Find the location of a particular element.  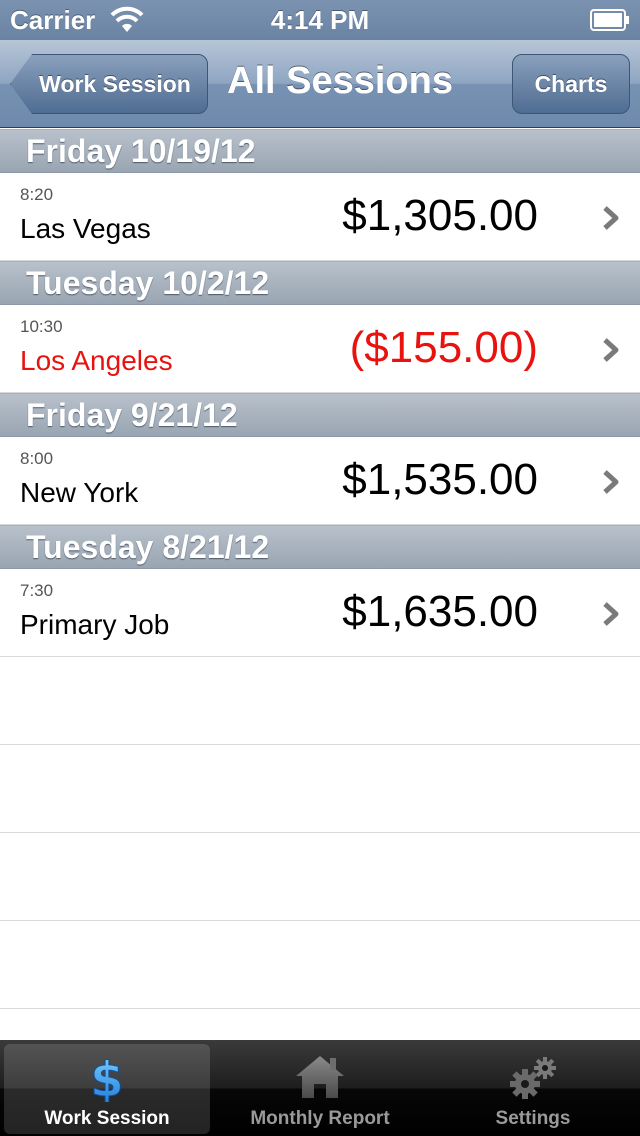

back-button: Work Session is located at coordinates (109, 84).